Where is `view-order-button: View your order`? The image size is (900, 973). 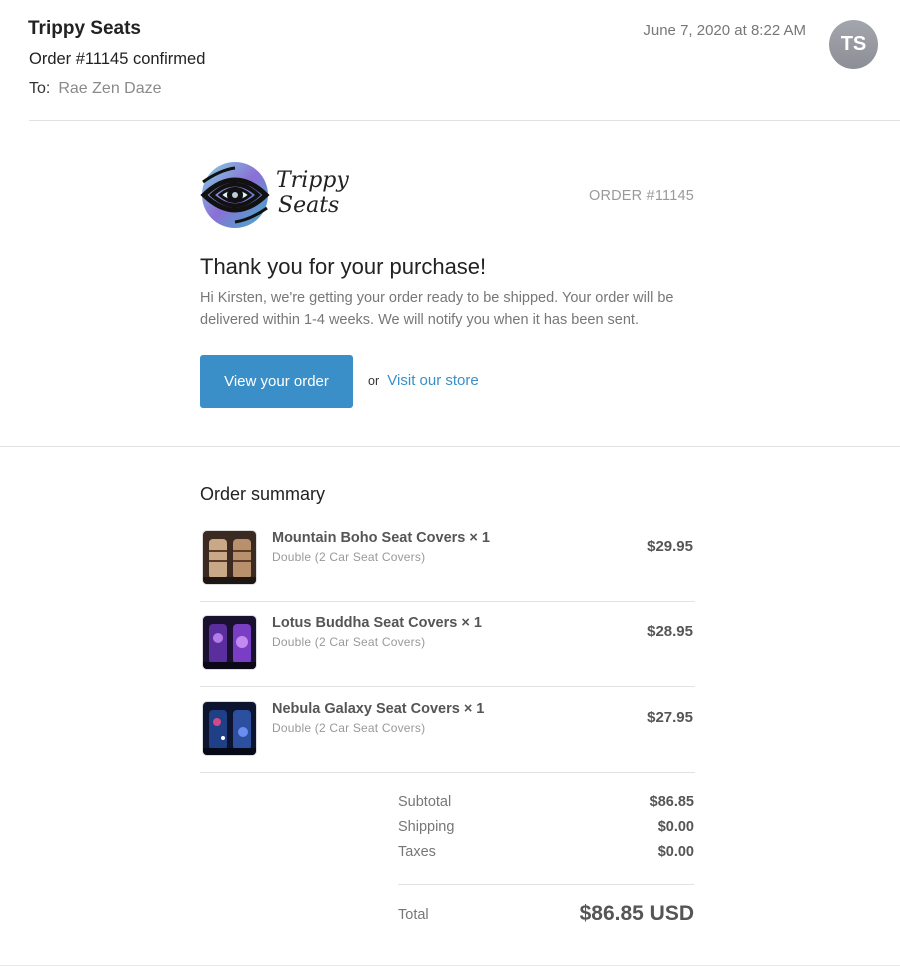
view-order-button: View your order is located at coordinates (276, 381).